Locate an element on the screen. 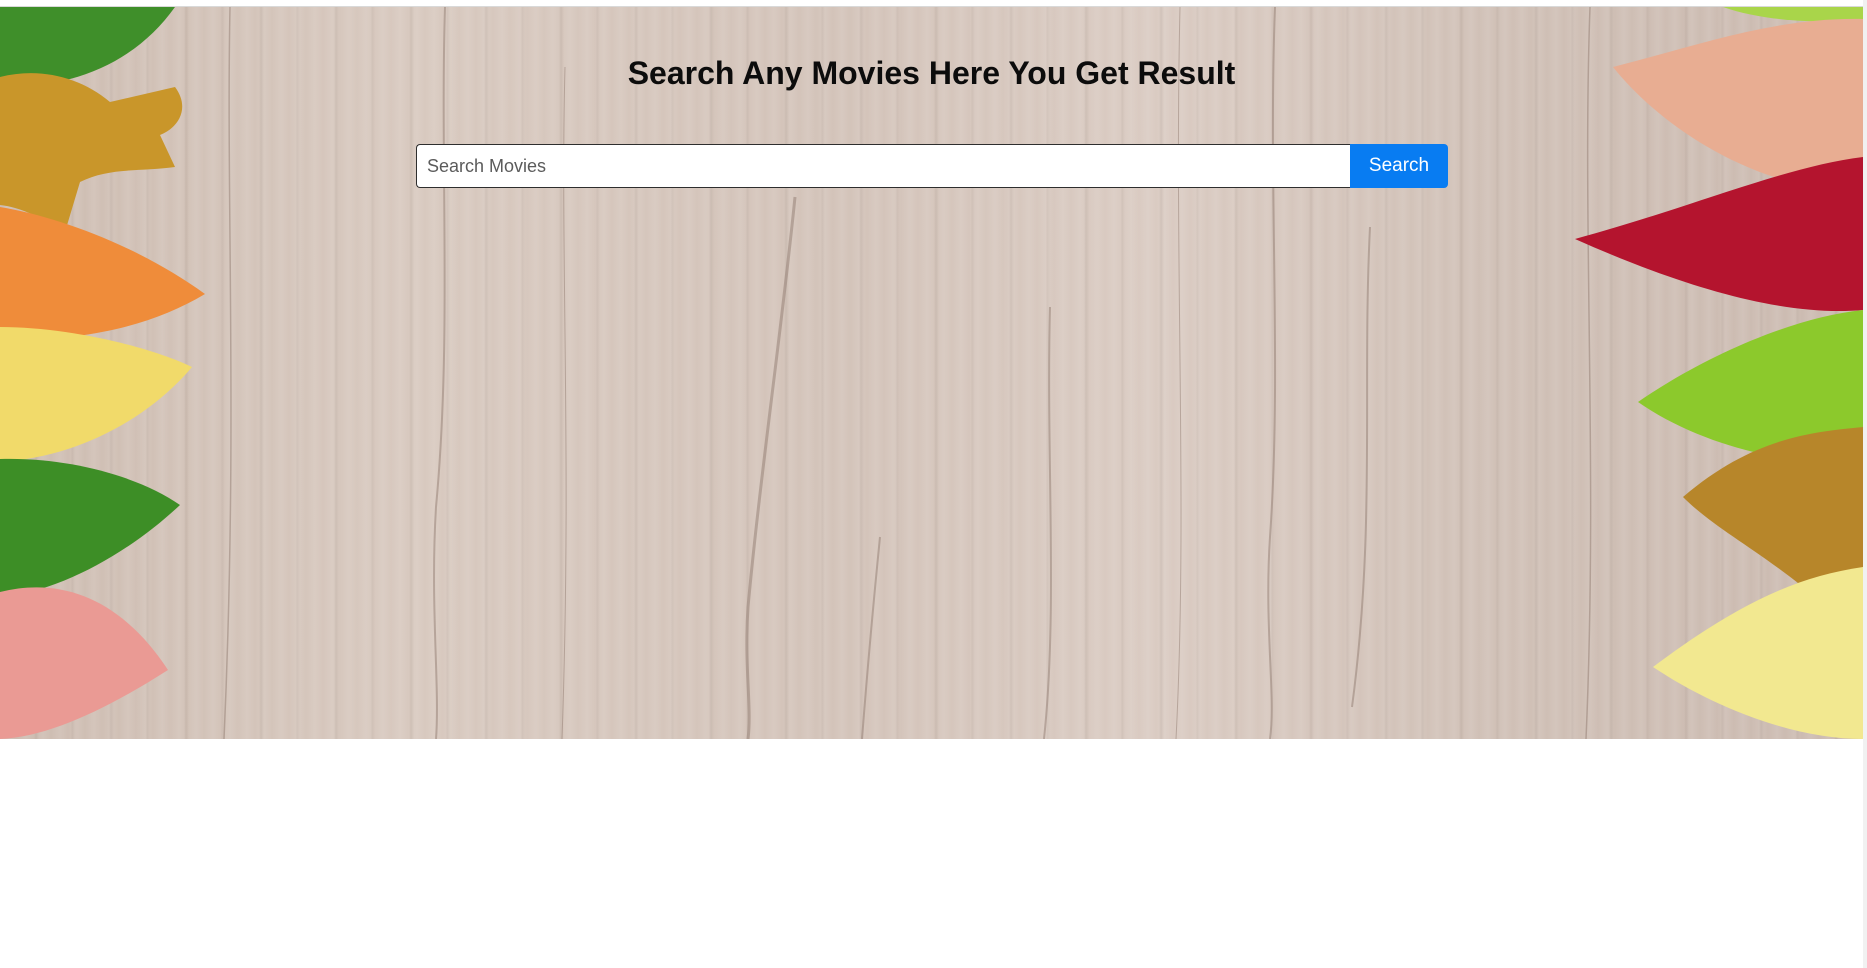 This screenshot has height=968, width=1867. scrollbar is located at coordinates (1865, 484).